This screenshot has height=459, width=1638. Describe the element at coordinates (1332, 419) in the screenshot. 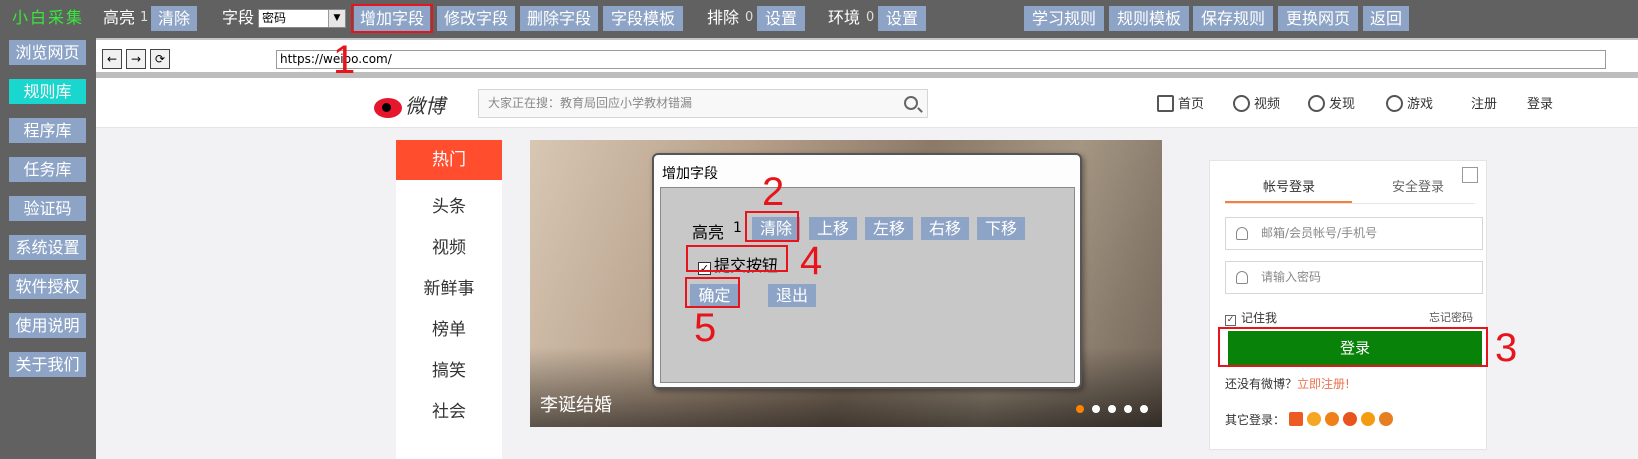

I see `tianyi-icon` at that location.